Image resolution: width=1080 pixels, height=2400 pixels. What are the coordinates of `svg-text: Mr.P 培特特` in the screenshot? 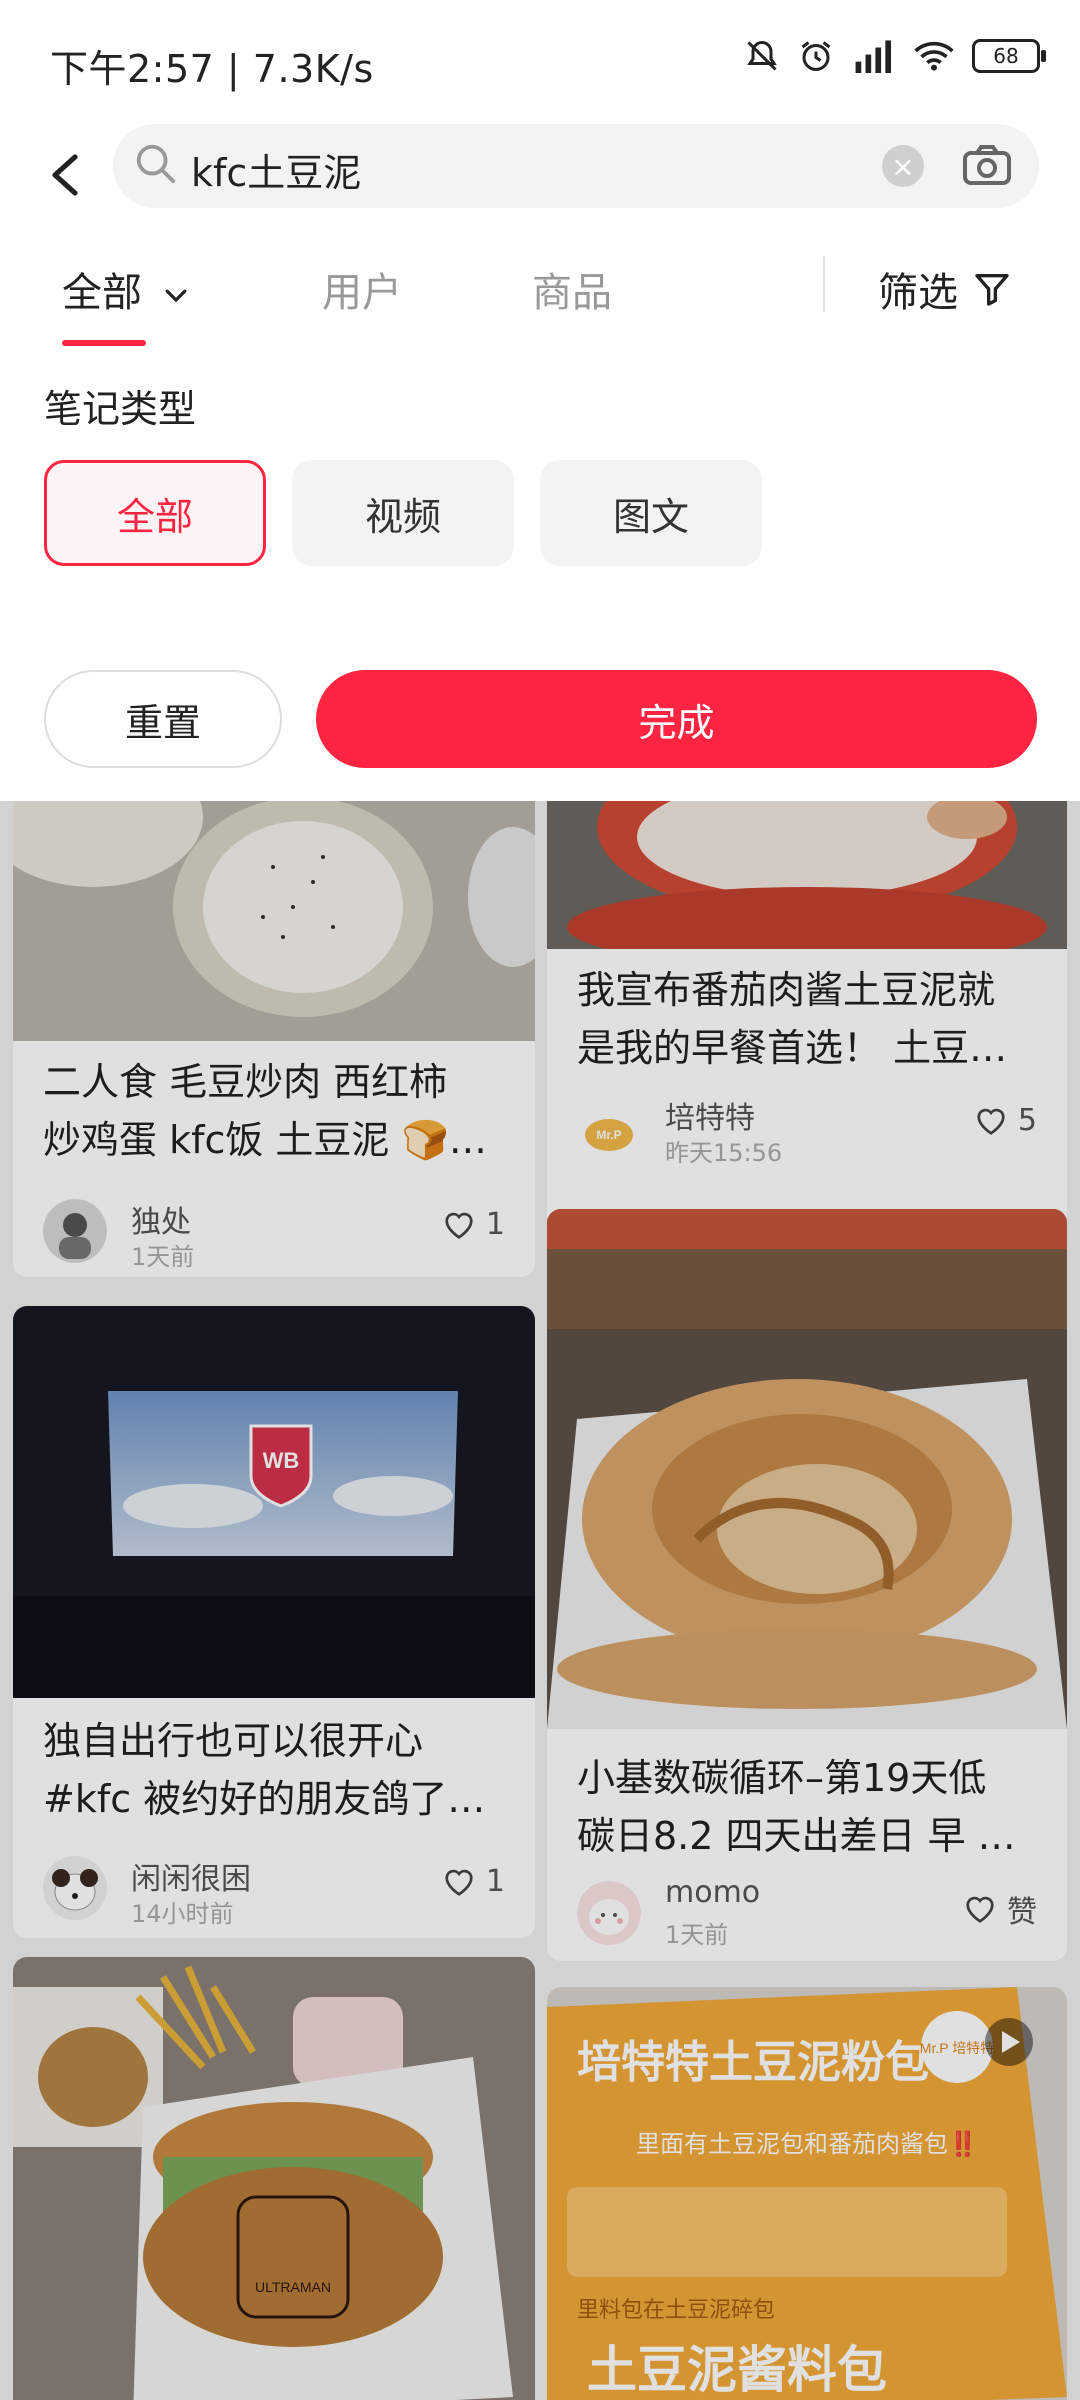 It's located at (957, 2048).